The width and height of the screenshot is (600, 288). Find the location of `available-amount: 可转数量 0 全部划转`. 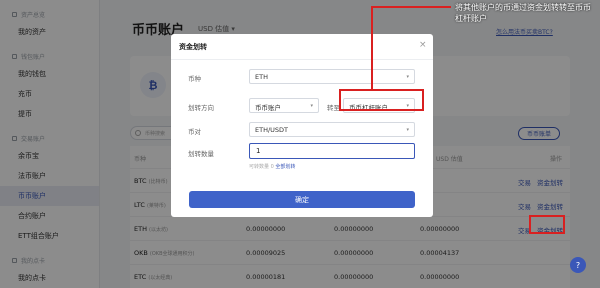

available-amount: 可转数量 0 全部划转 is located at coordinates (272, 167).